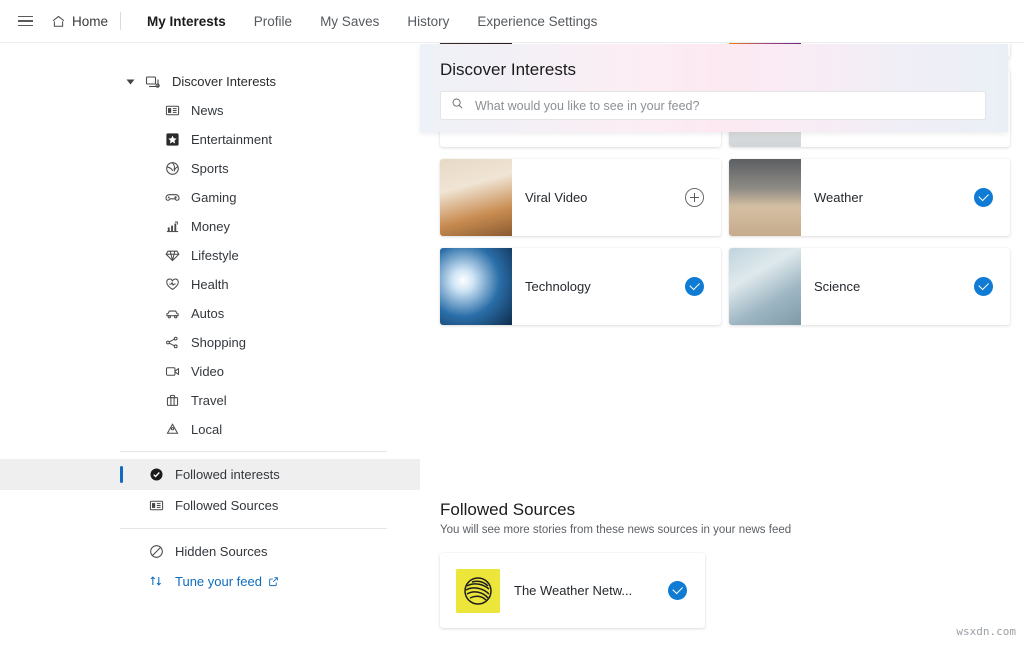 This screenshot has width=1024, height=645. What do you see at coordinates (231, 139) in the screenshot?
I see `sidebar-item-label: Entertainment` at bounding box center [231, 139].